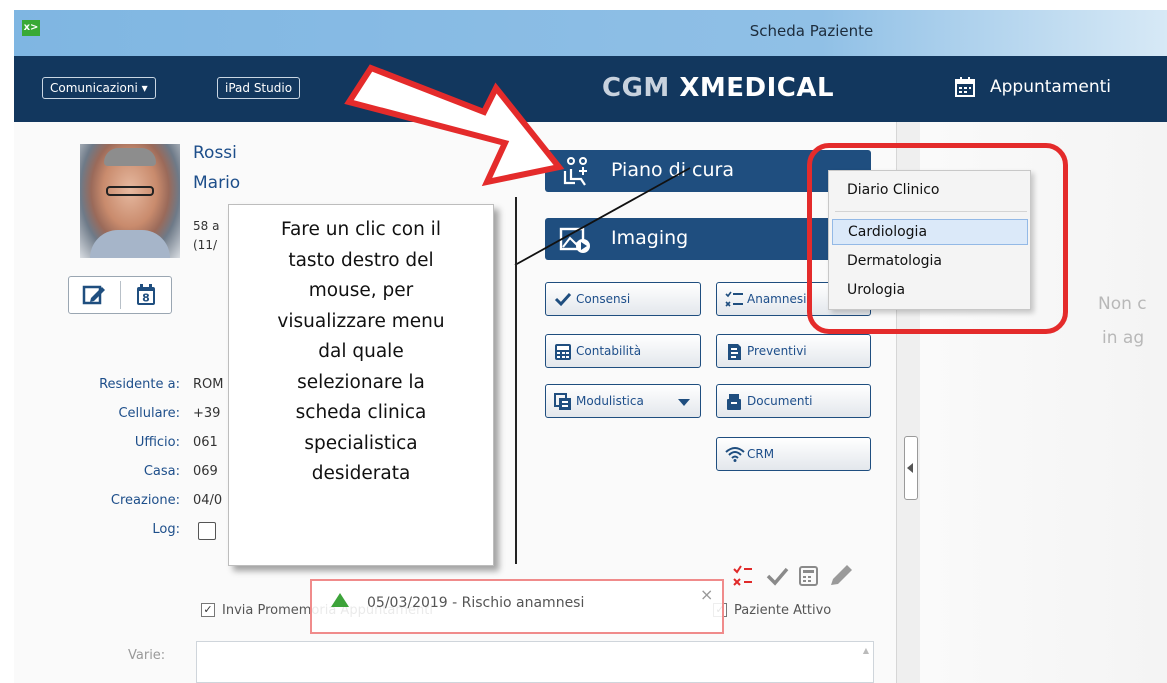  What do you see at coordinates (361, 473) in the screenshot?
I see `callout-line: desiderata` at bounding box center [361, 473].